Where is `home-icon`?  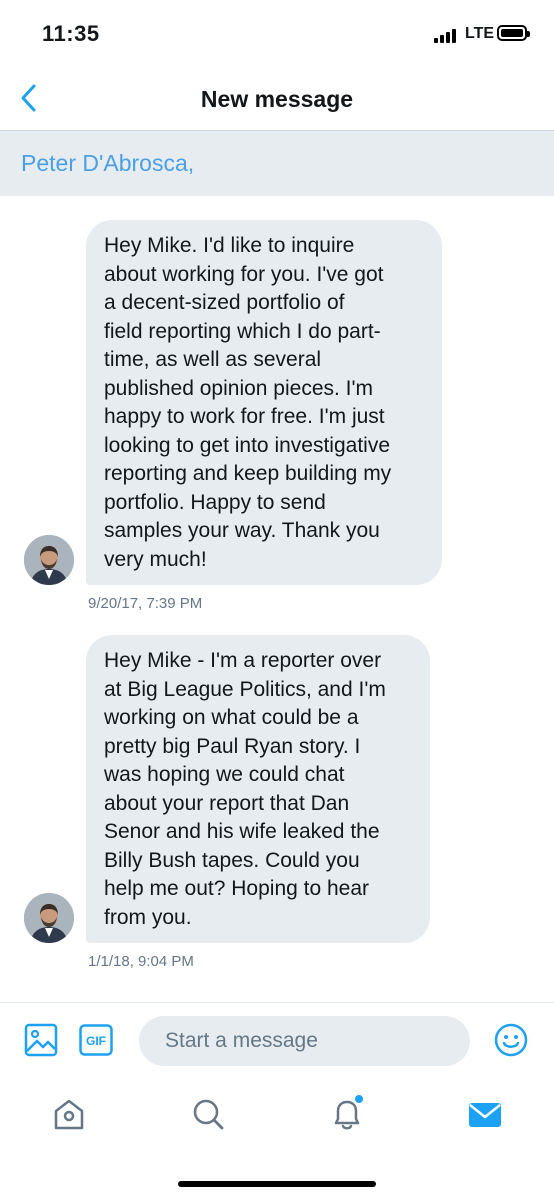
home-icon is located at coordinates (69, 1114).